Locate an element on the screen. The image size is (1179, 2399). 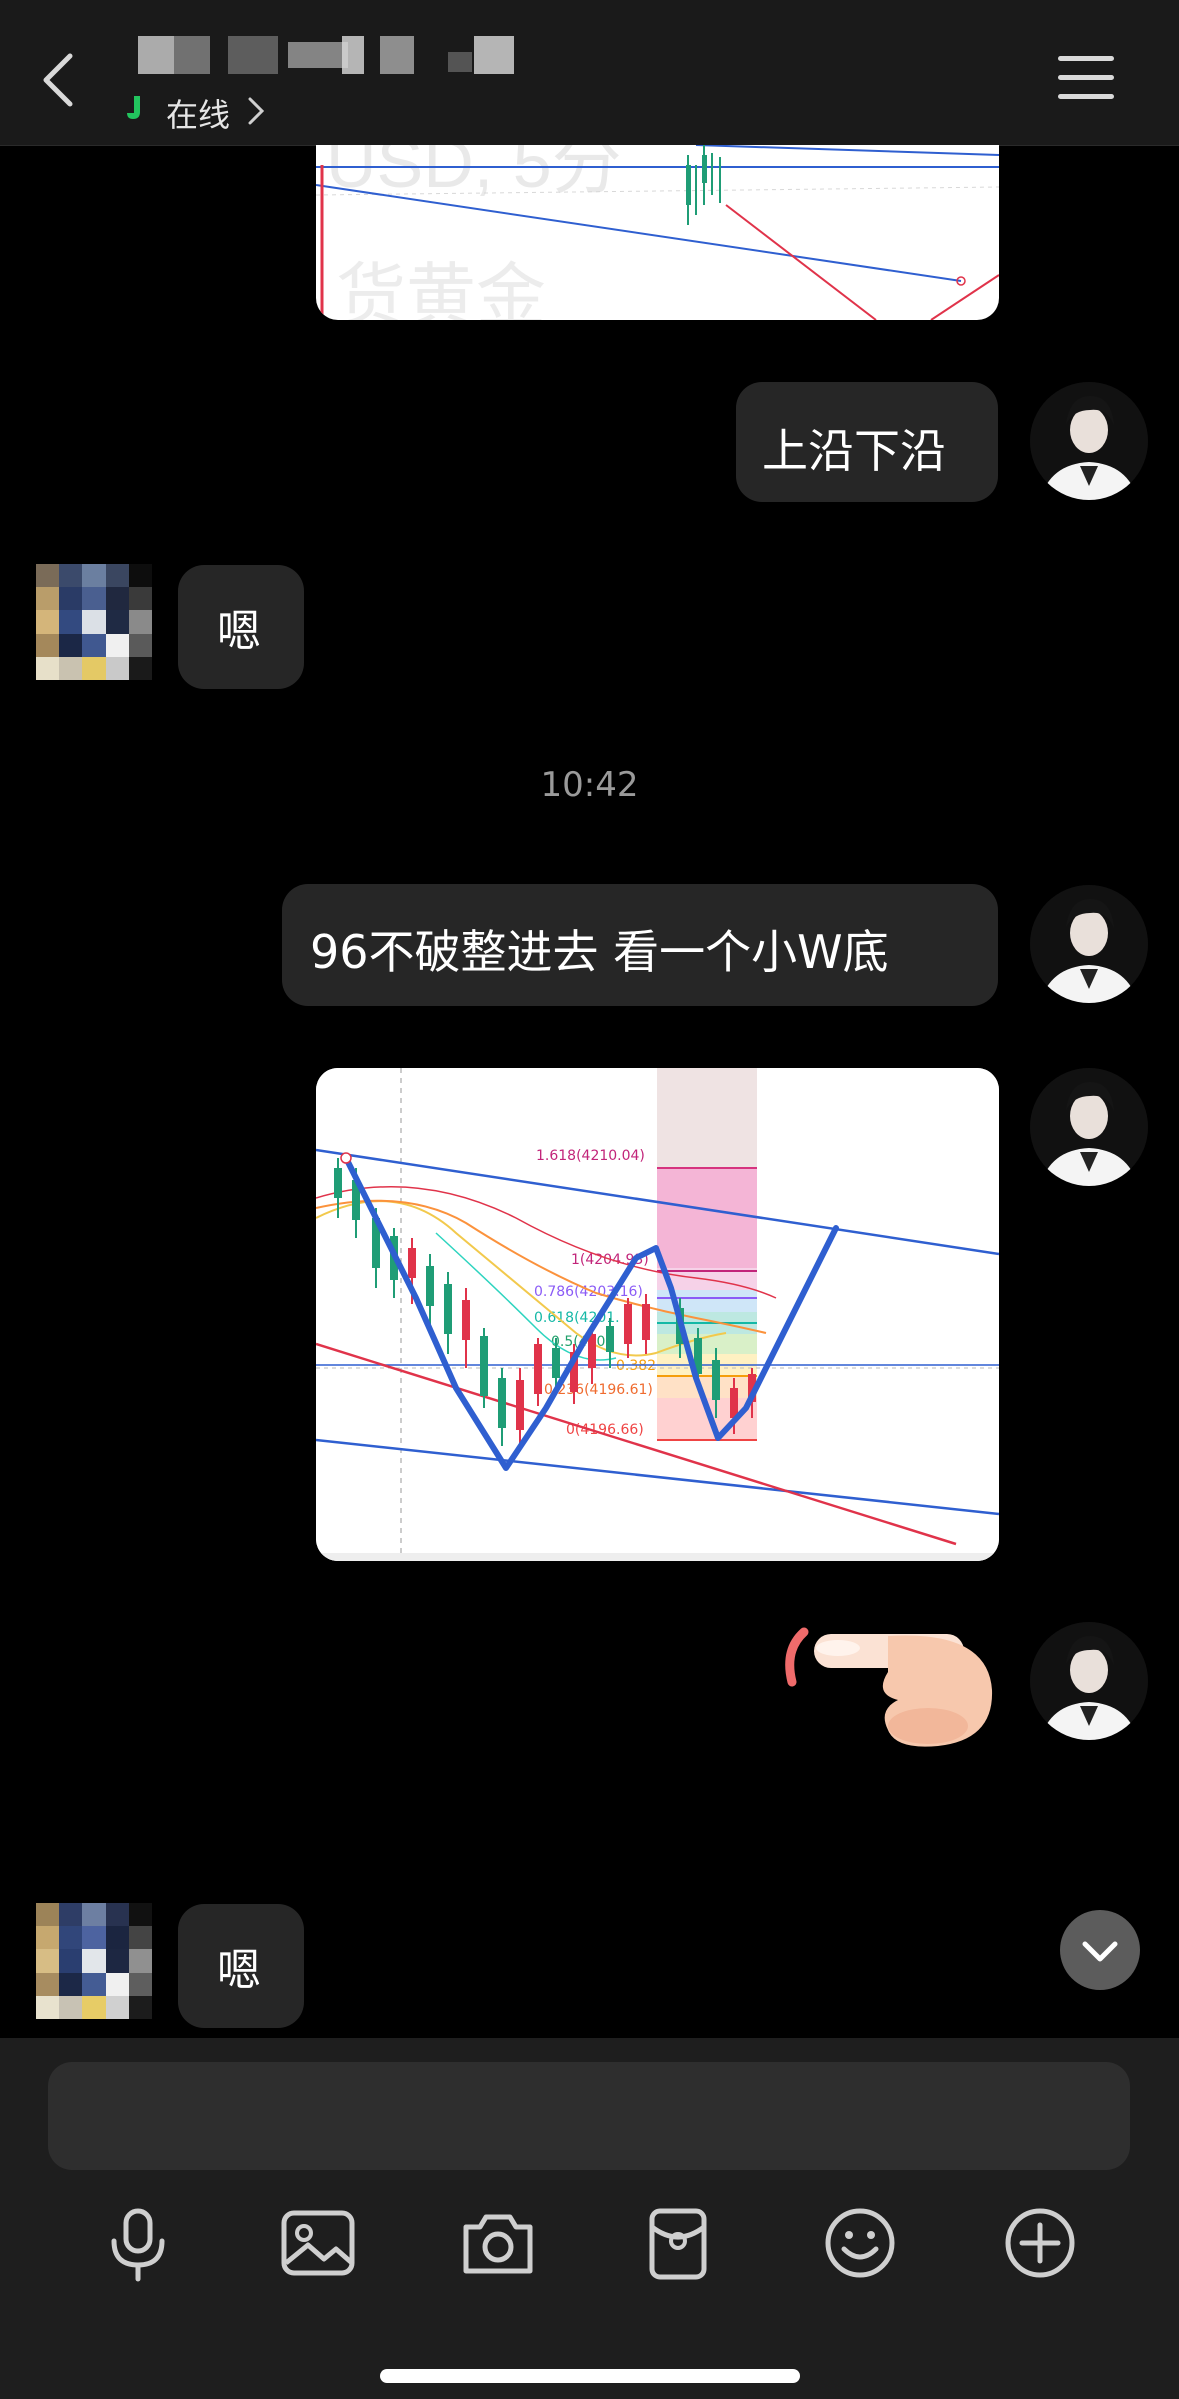
image-icon is located at coordinates (318, 2243).